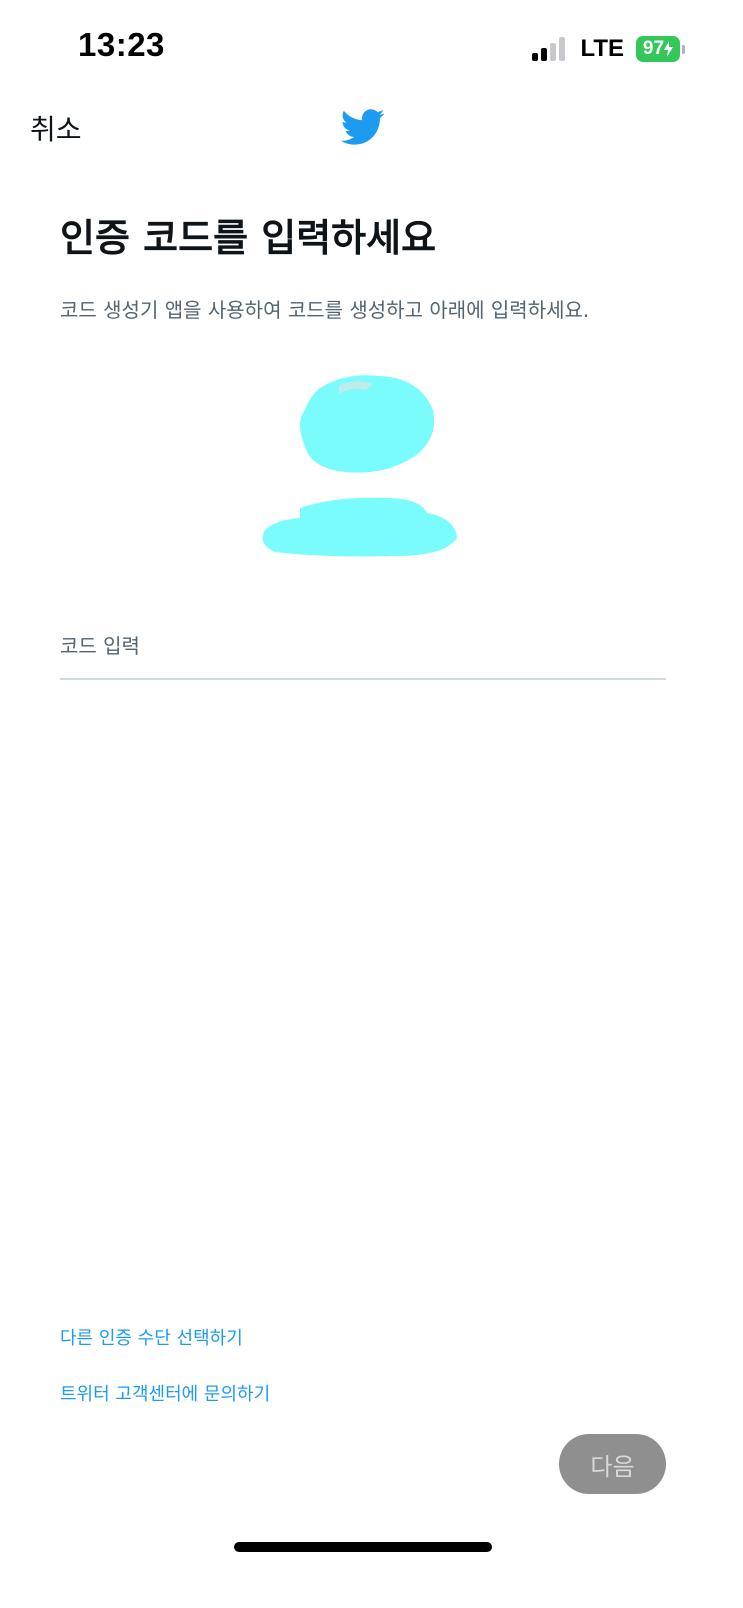 The width and height of the screenshot is (743, 1608). What do you see at coordinates (363, 1547) in the screenshot?
I see `home-indicator` at bounding box center [363, 1547].